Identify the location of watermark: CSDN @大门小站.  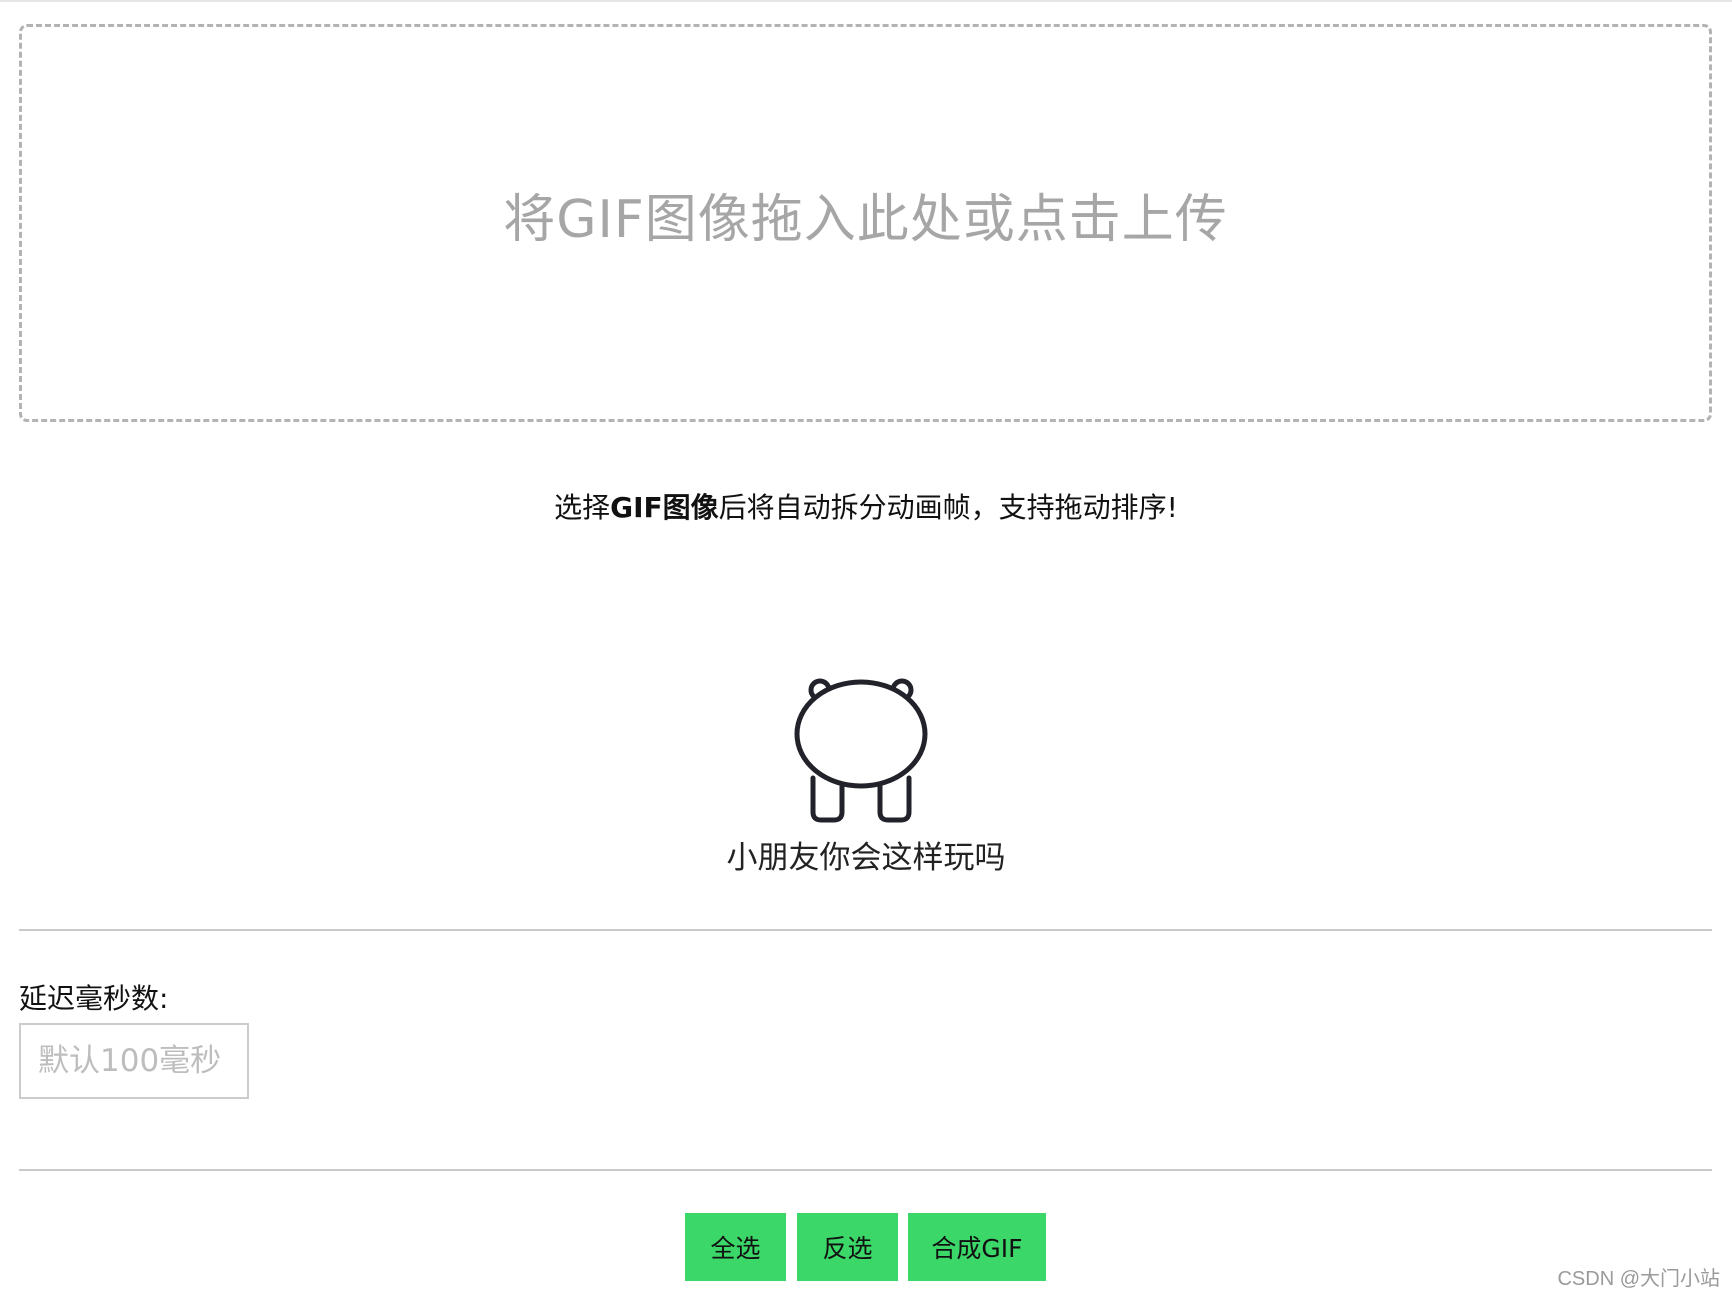
(1638, 1279).